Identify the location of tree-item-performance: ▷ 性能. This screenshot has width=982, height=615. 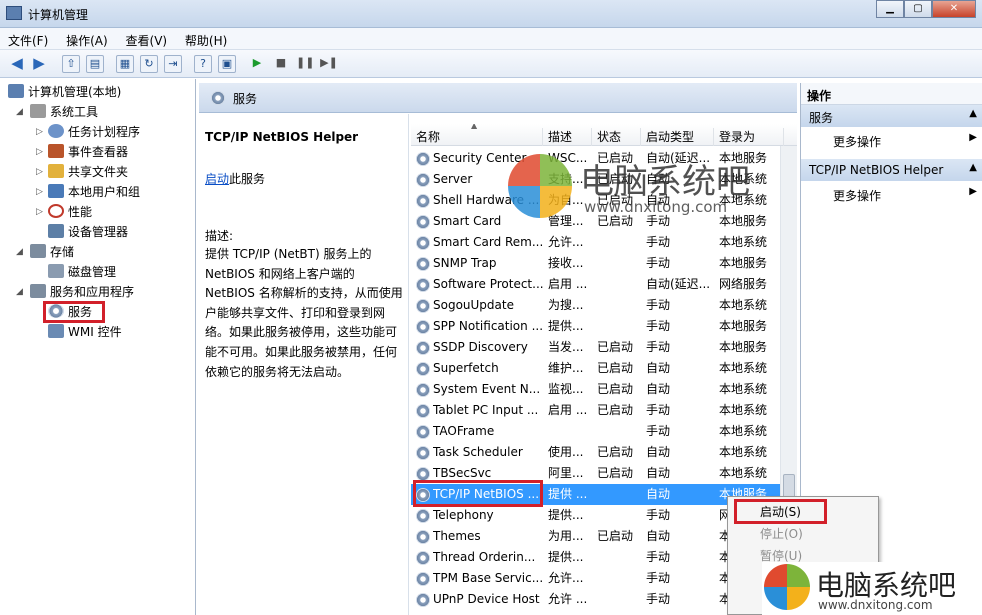
(64, 212).